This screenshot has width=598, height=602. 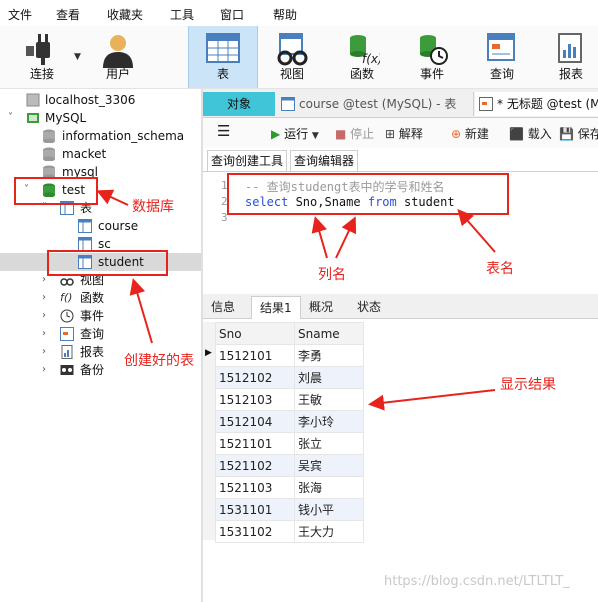 What do you see at coordinates (477, 581) in the screenshot?
I see `watermark: https://blog.csdn.net/LTLTLT_` at bounding box center [477, 581].